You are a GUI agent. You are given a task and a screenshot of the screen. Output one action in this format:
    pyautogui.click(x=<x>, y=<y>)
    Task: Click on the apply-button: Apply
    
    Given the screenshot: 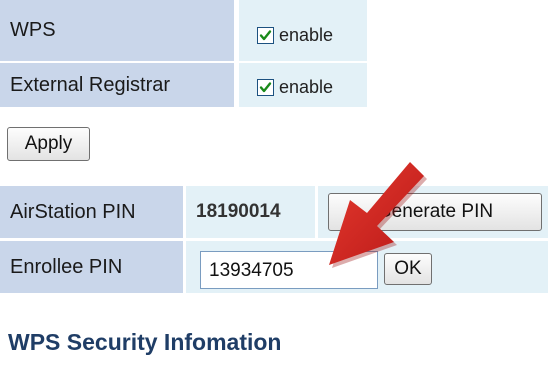 What is the action you would take?
    pyautogui.click(x=48, y=144)
    